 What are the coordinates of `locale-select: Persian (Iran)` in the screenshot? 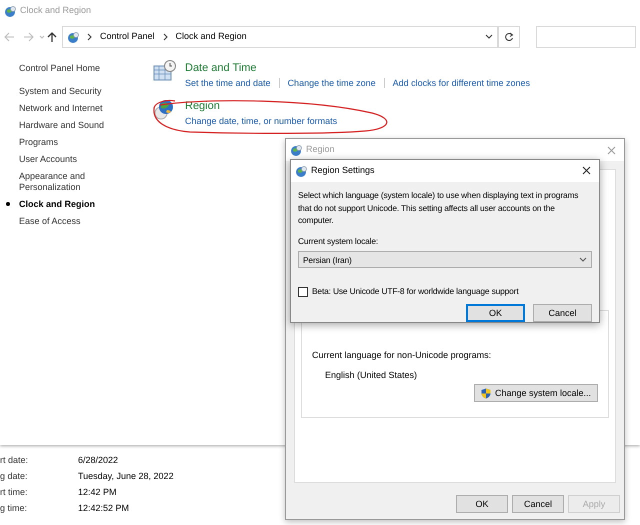 It's located at (445, 259).